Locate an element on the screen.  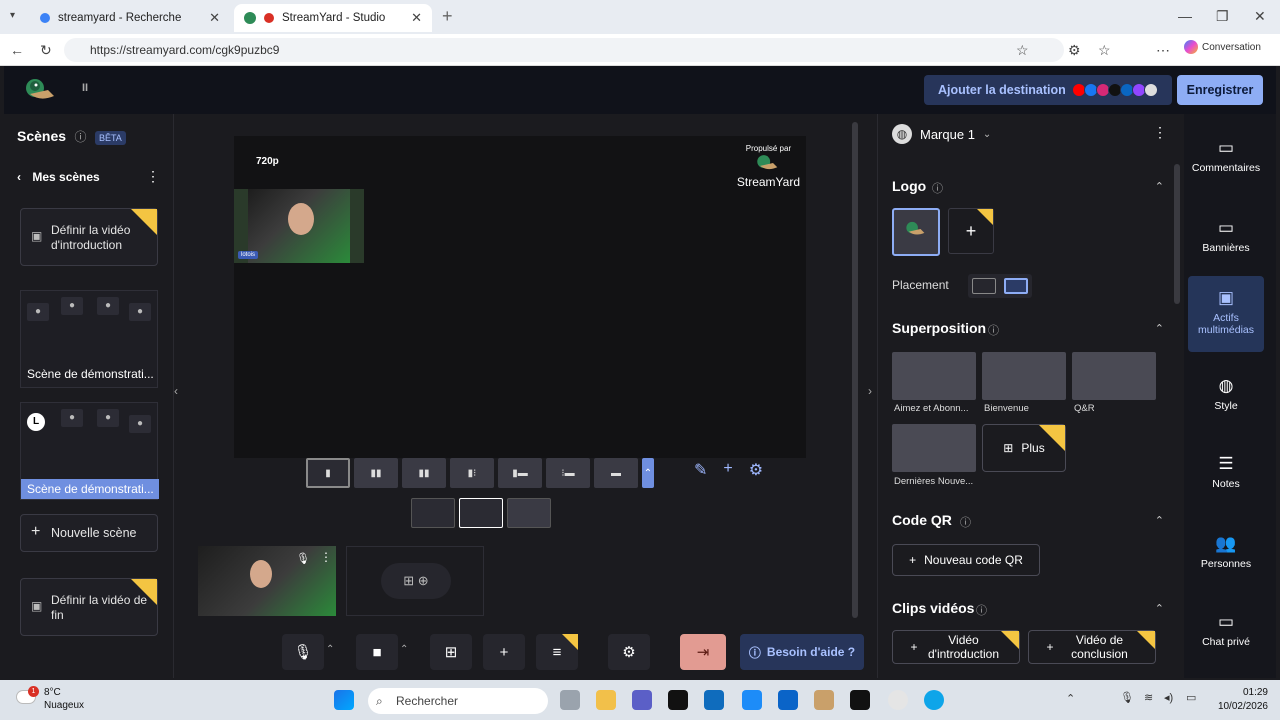
layout-screen-button: ▬ is located at coordinates (616, 473).